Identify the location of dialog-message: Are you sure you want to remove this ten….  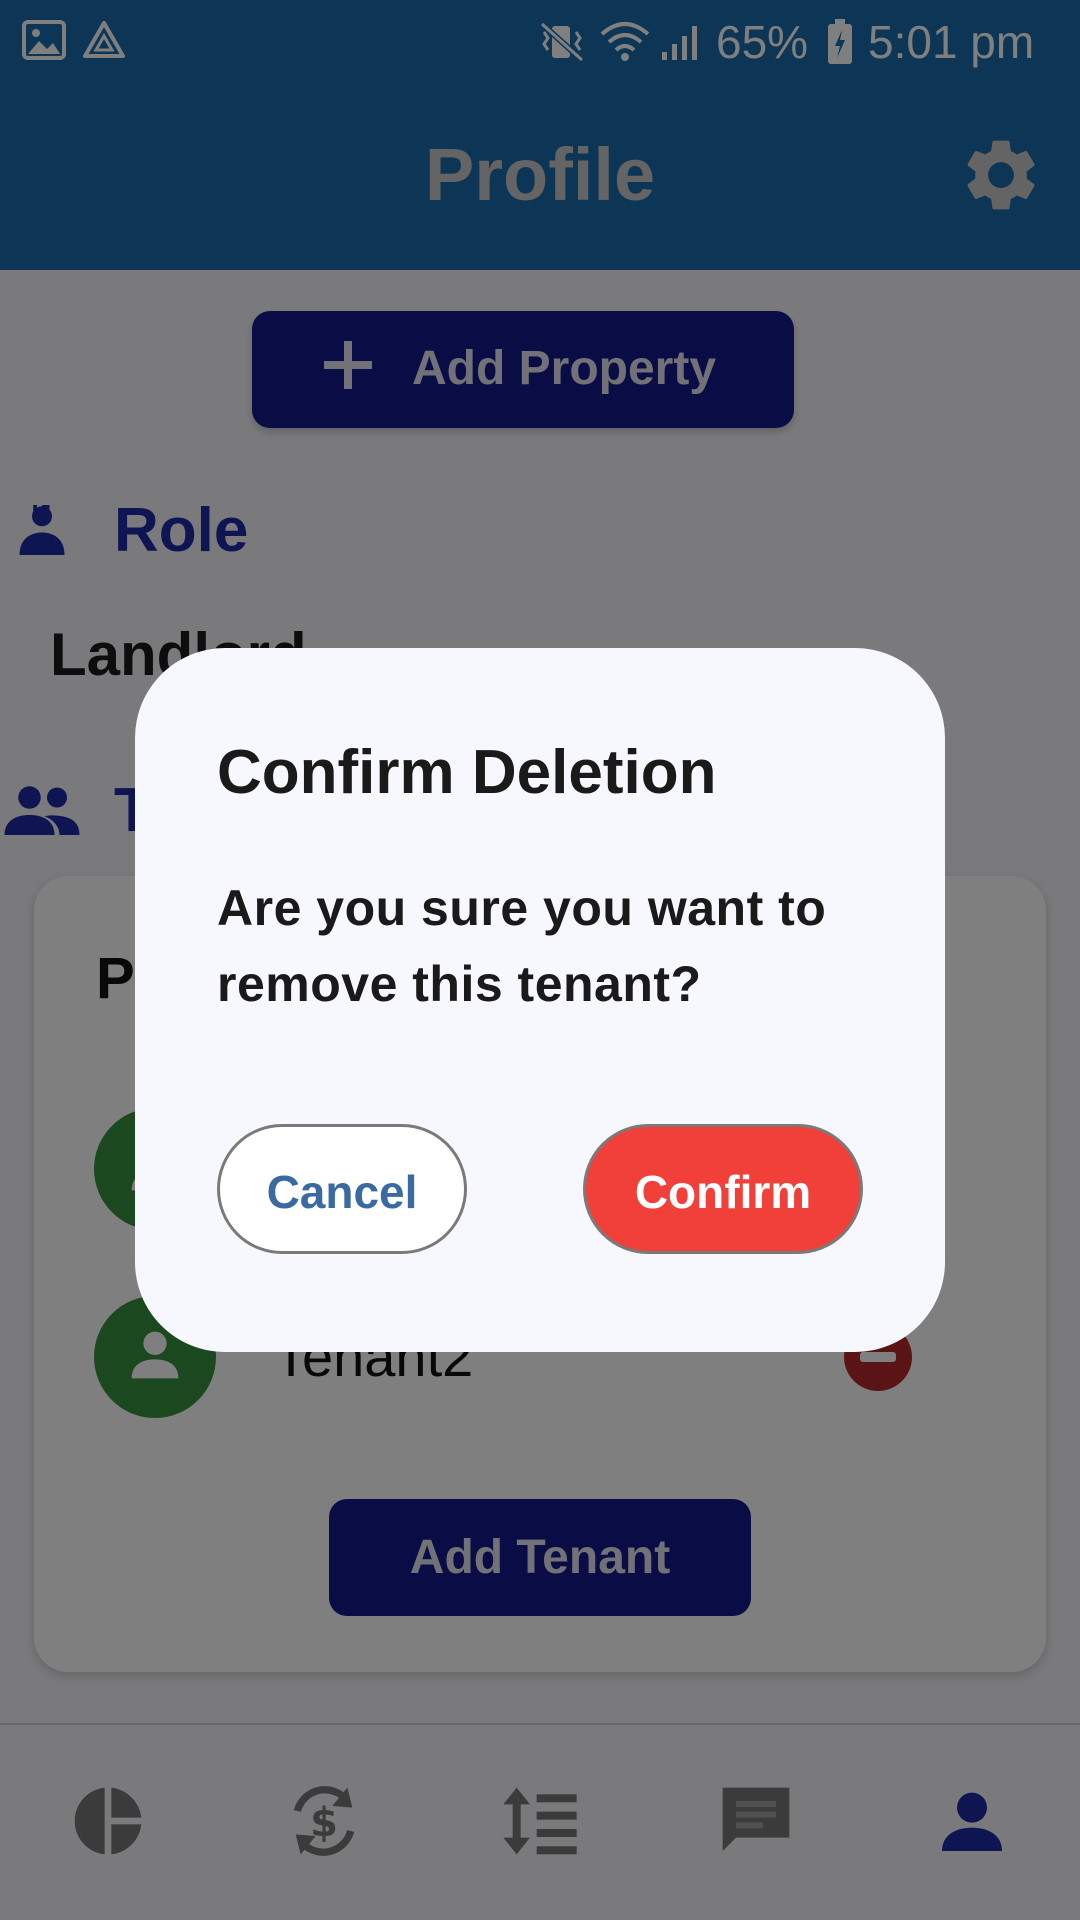
(522, 946).